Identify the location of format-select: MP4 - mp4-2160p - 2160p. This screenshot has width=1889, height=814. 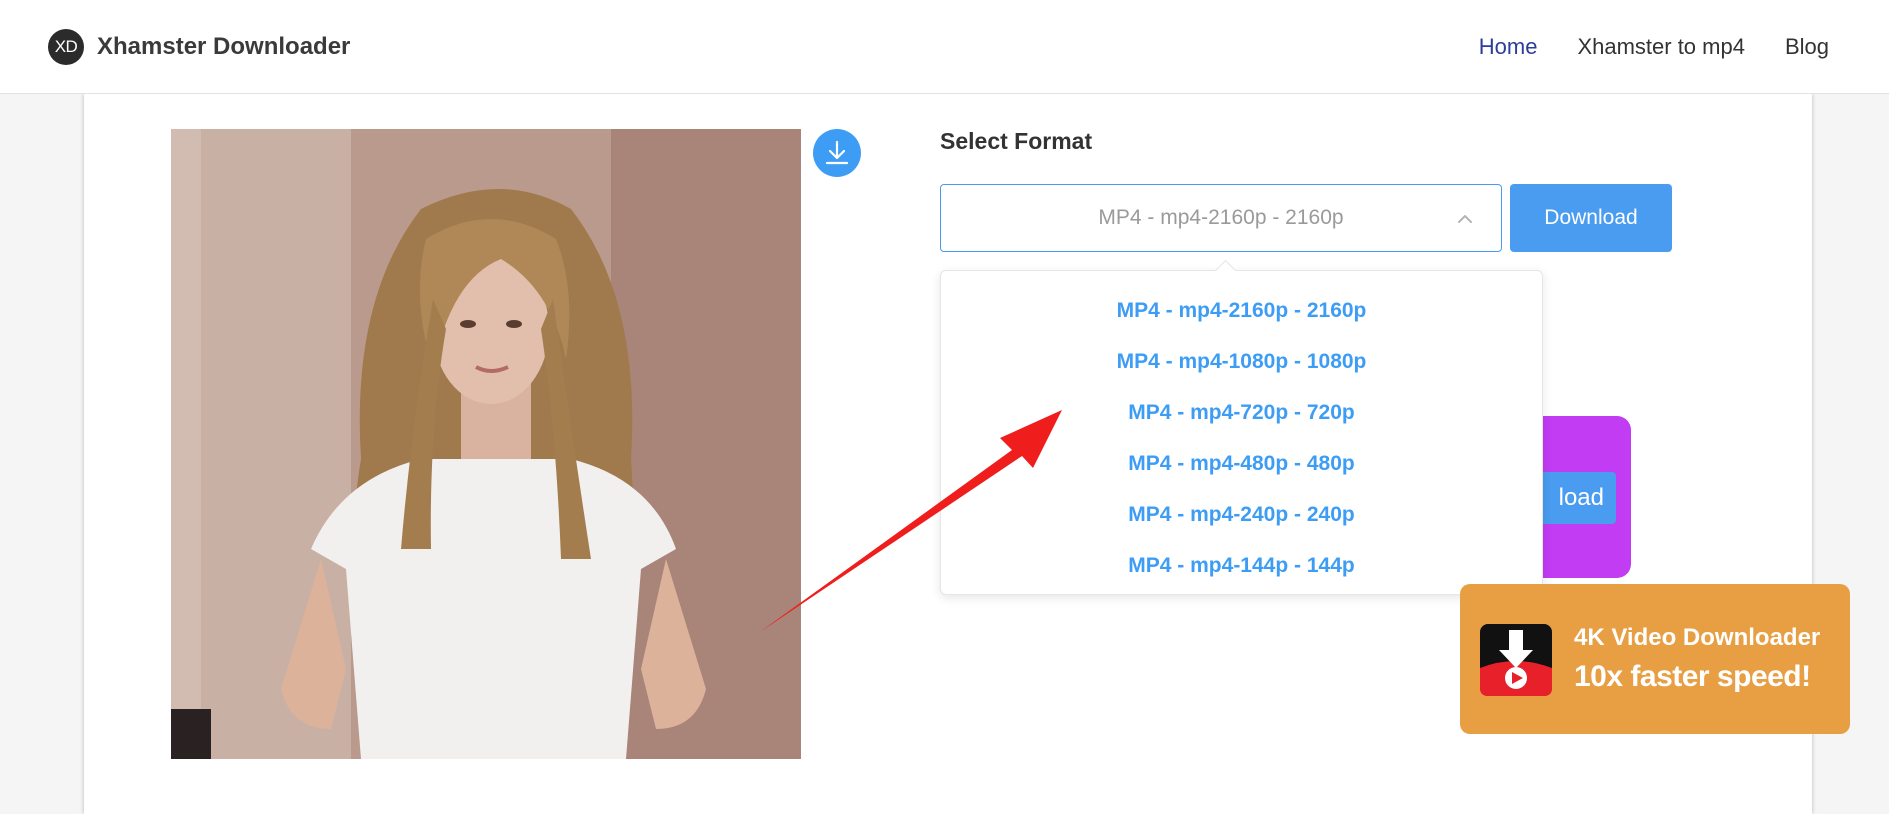
(1221, 218).